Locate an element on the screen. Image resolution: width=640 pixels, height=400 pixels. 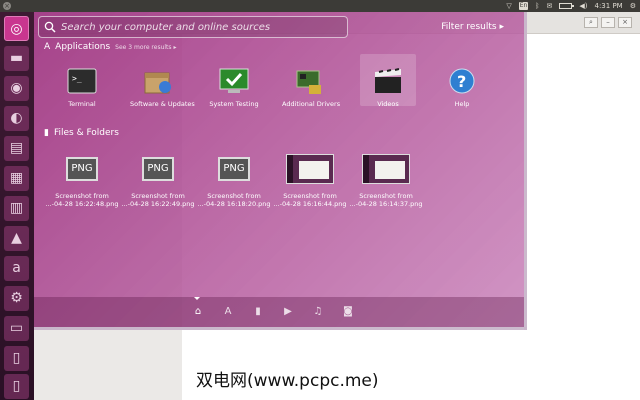
close-dash-button: × is located at coordinates (7, 6).